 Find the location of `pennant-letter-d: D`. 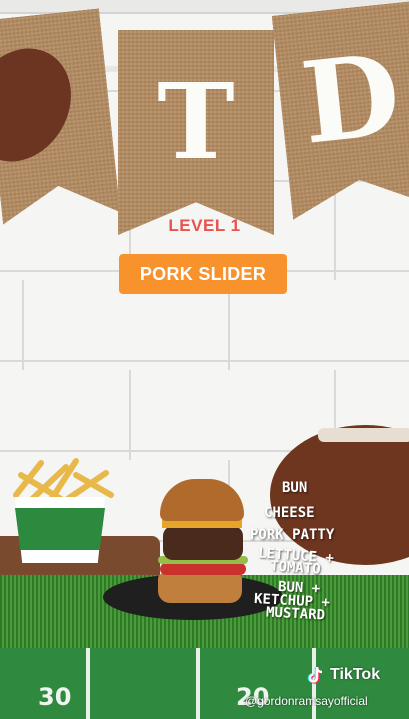

pennant-letter-d: D is located at coordinates (350, 99).